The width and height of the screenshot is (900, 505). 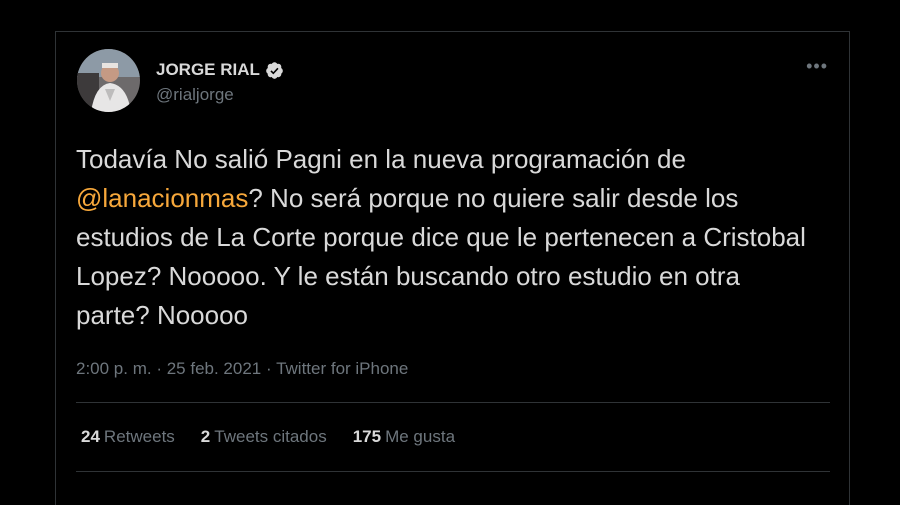 I want to click on quotes-stat: 2 Tweets citados, so click(x=264, y=437).